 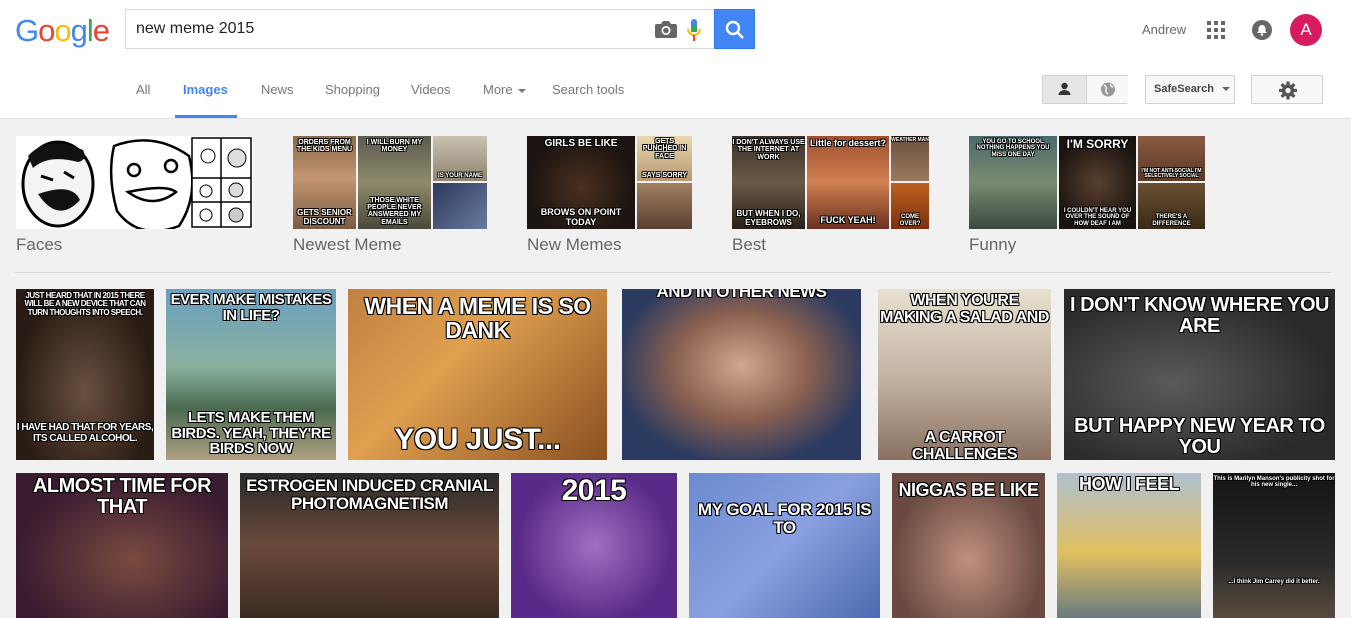 I want to click on meme-caption-top: 2015, so click(x=594, y=490).